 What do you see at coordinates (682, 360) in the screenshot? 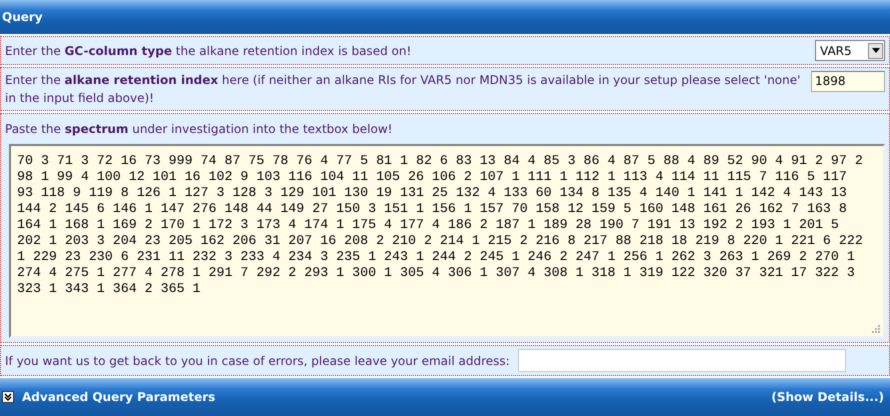
I see `email-field` at bounding box center [682, 360].